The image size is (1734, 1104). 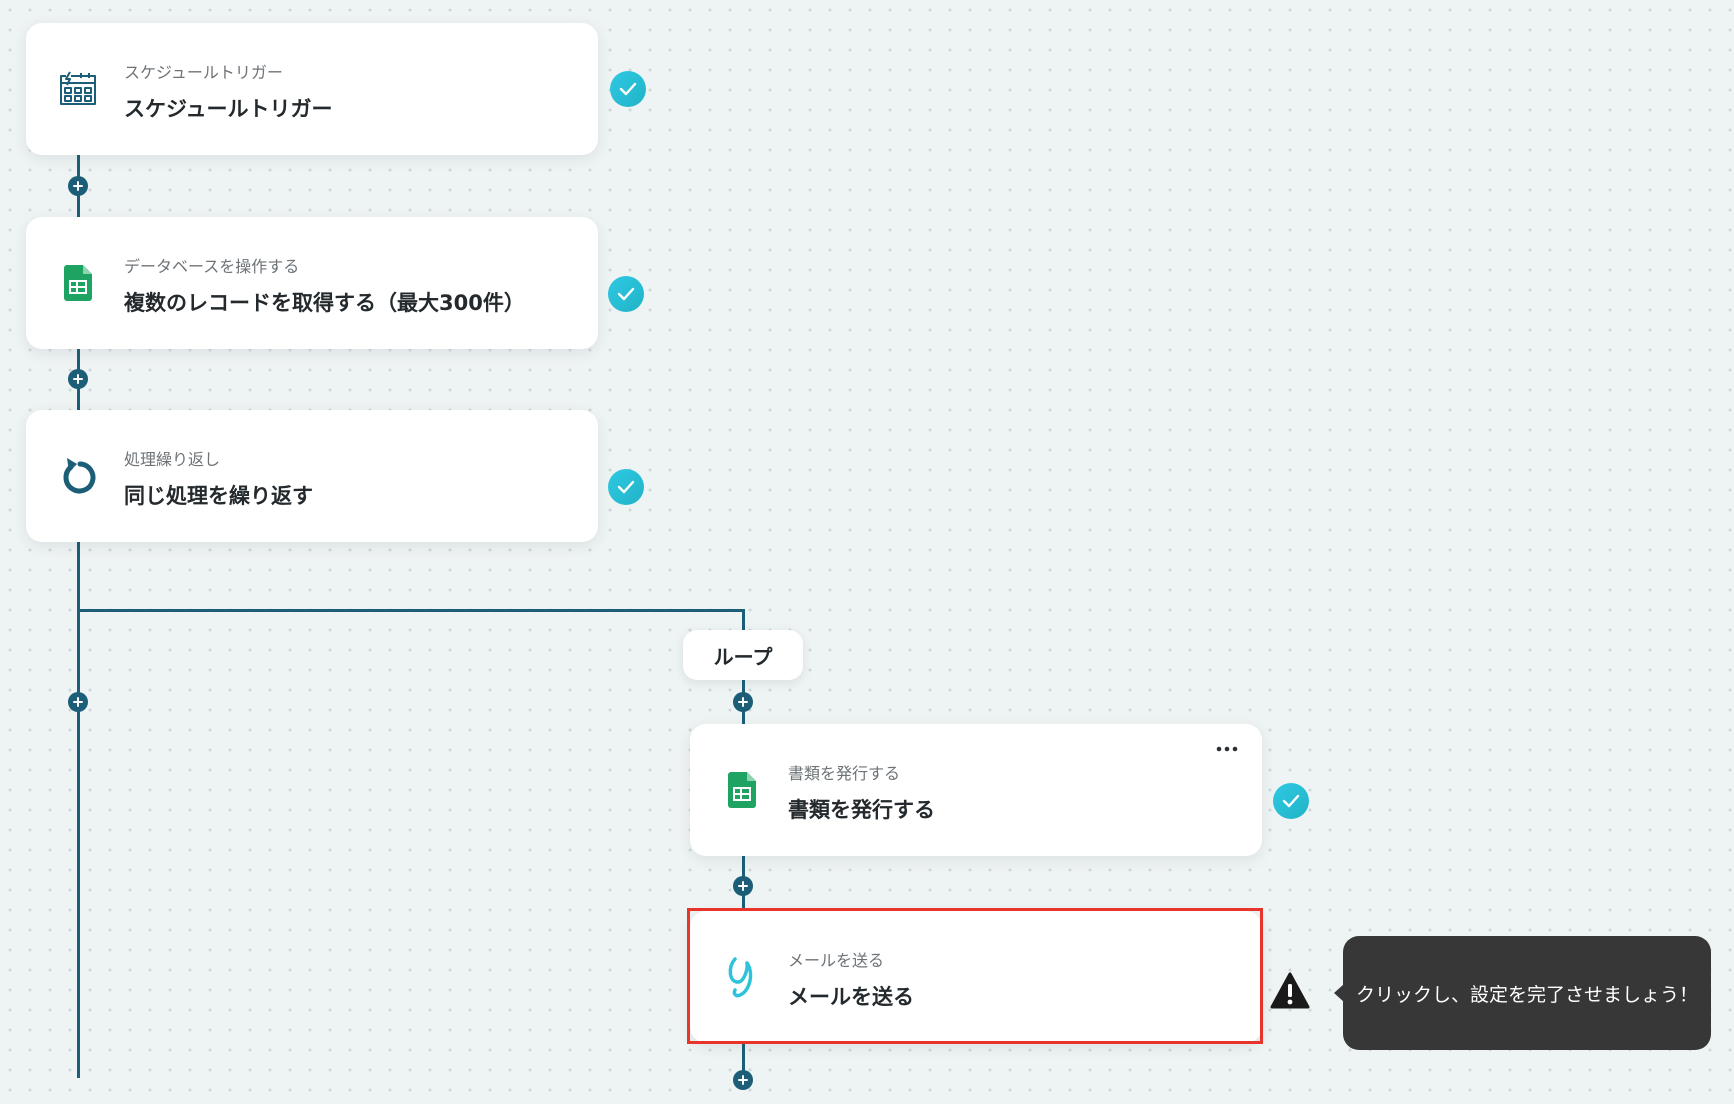 I want to click on step-card-schedule-trigger: スケジュールトリガー スケジュールトリガー, so click(x=312, y=89).